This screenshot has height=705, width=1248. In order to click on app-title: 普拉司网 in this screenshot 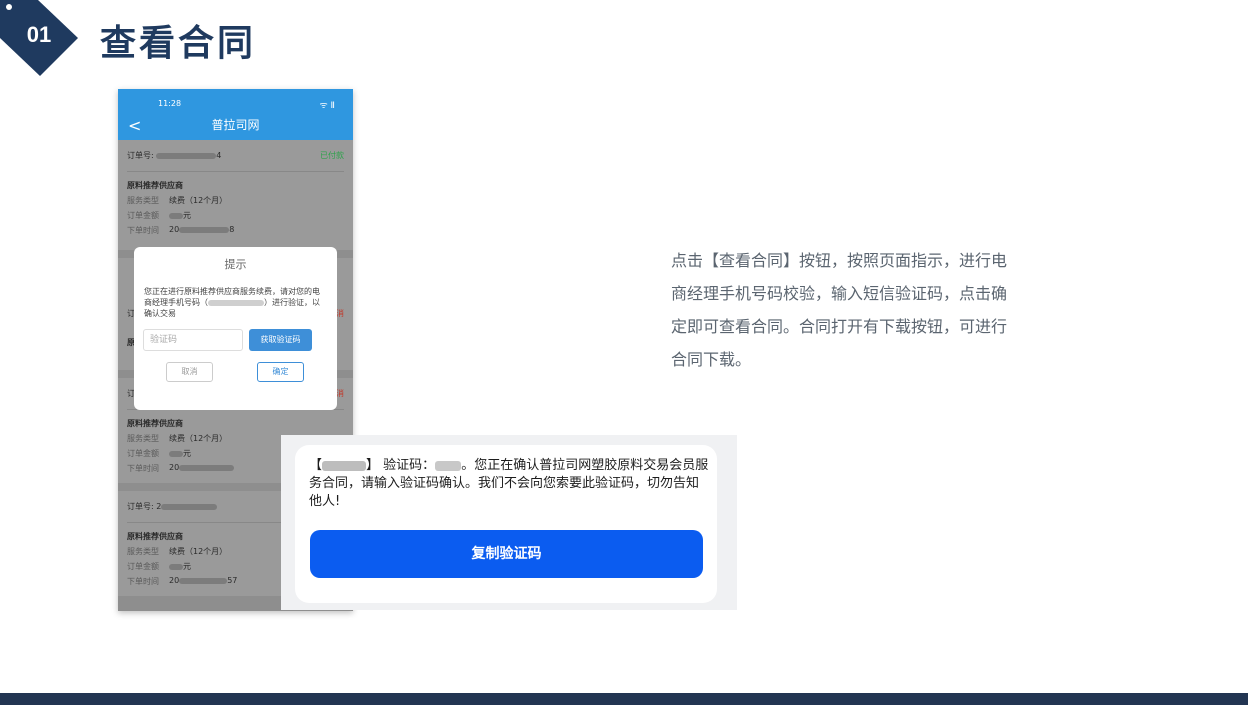, I will do `click(235, 125)`.